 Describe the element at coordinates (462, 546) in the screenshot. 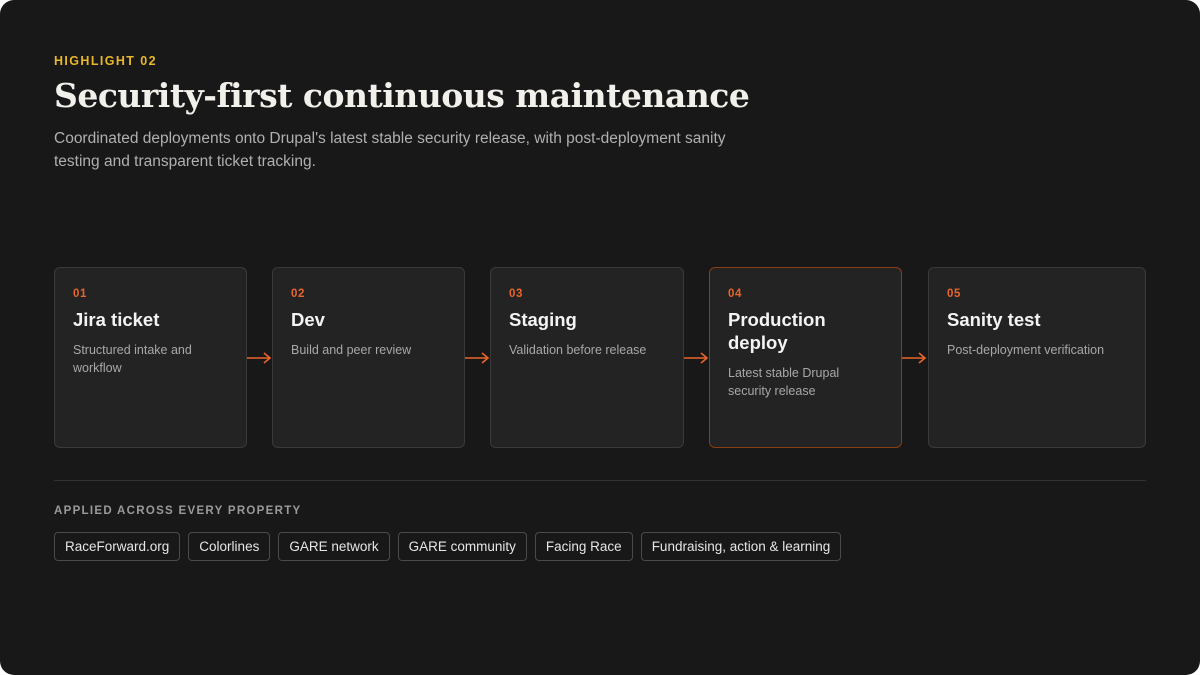

I see `property-tag: GARE community` at that location.